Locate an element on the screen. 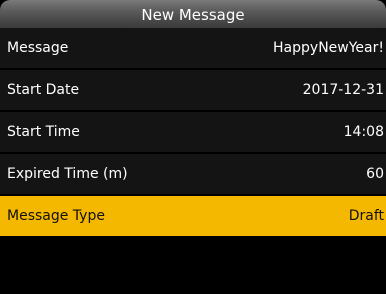 The height and width of the screenshot is (294, 386). setting-value: Draft is located at coordinates (366, 216).